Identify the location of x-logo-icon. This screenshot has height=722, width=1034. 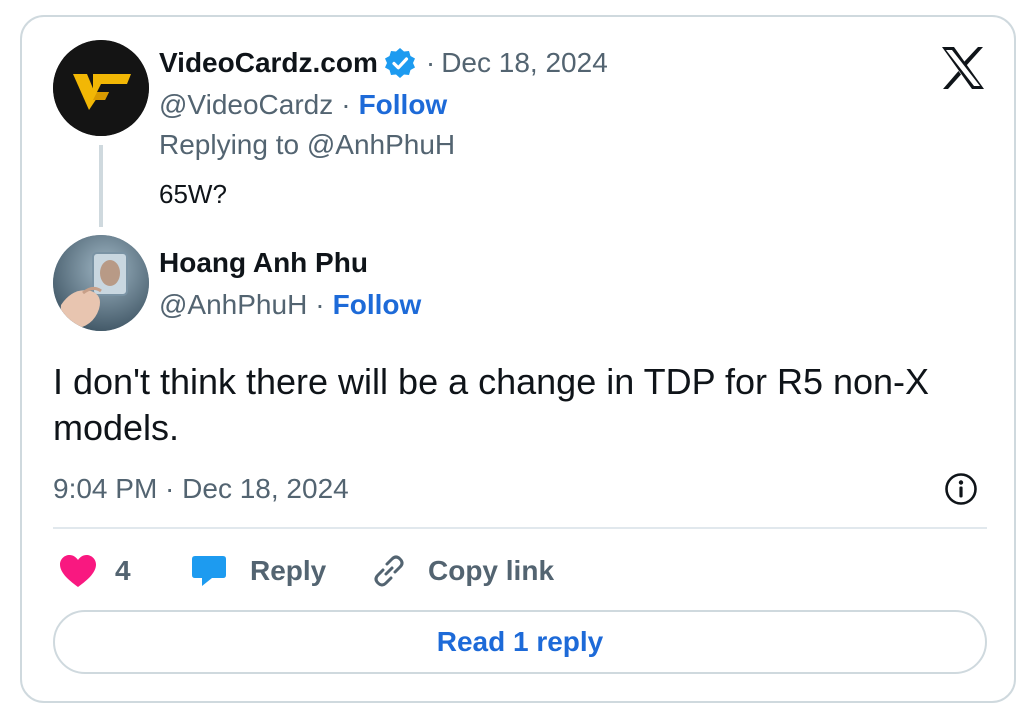
(963, 68).